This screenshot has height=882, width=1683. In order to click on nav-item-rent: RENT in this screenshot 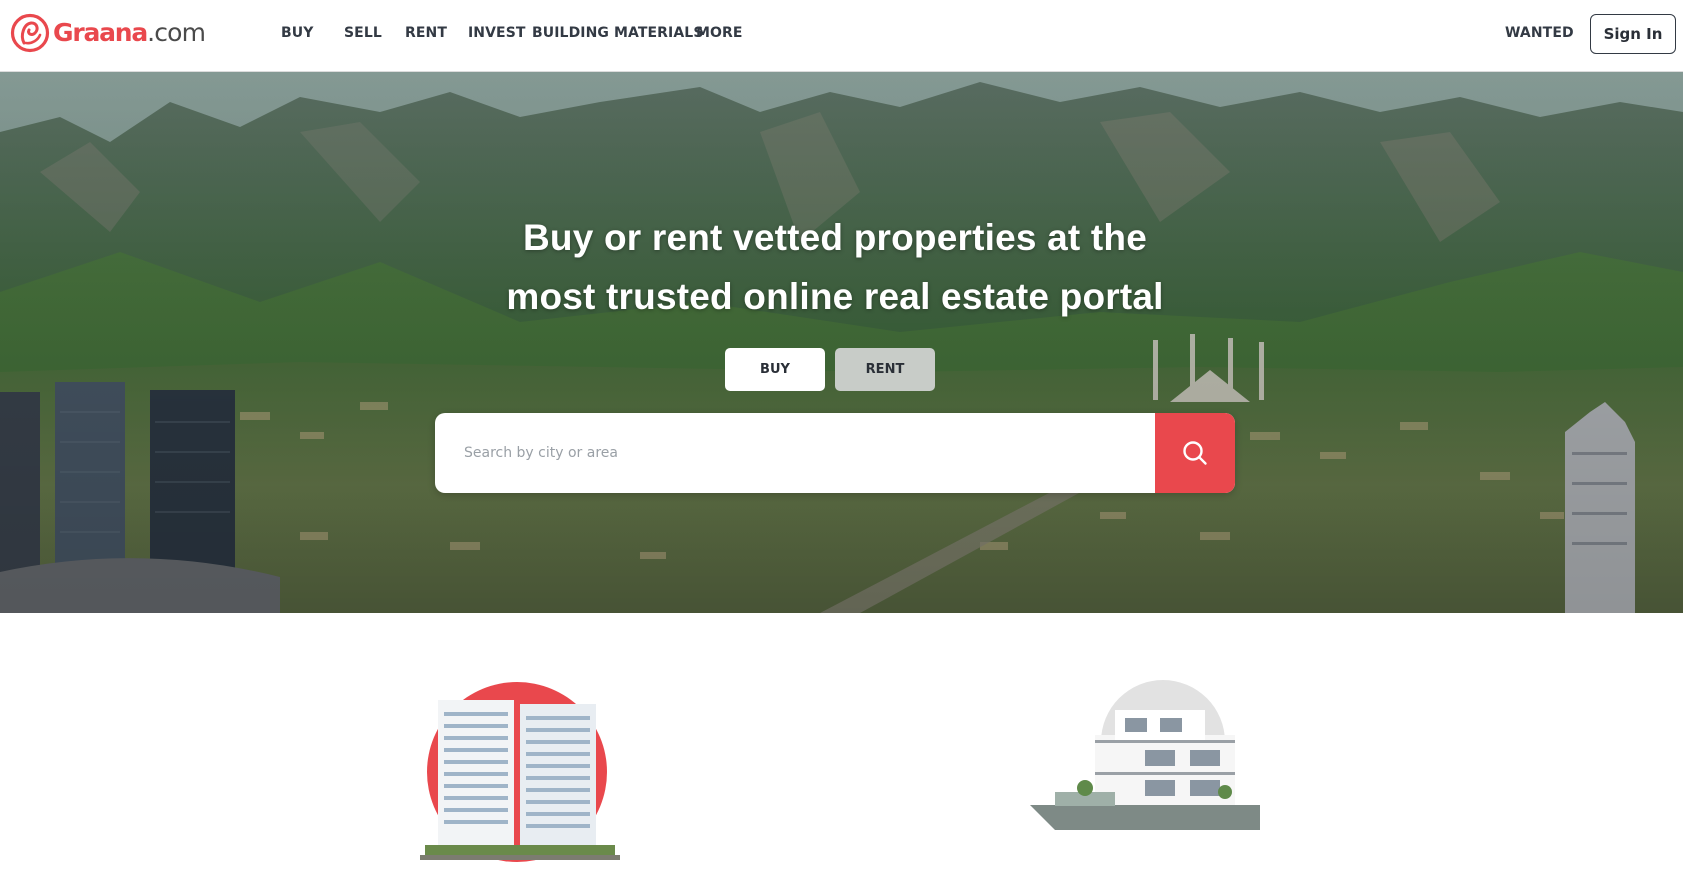, I will do `click(426, 33)`.